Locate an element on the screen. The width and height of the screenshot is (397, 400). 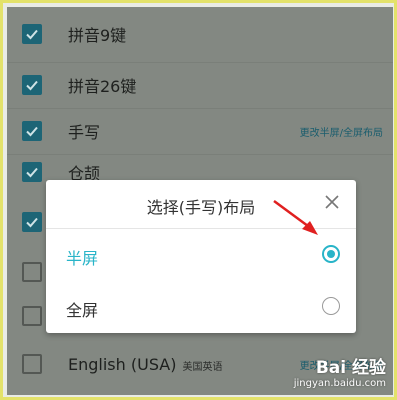
watermark-url: jingyan.baidu.com is located at coordinates (339, 383).